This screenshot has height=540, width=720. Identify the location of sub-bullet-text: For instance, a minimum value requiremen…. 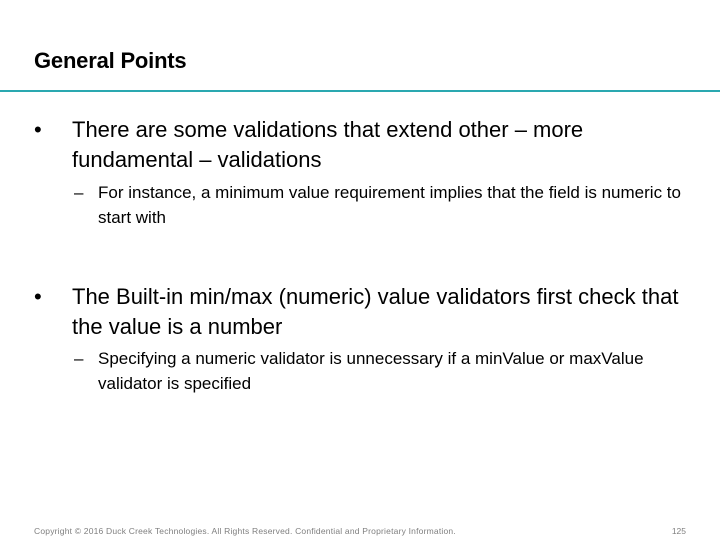
(389, 205).